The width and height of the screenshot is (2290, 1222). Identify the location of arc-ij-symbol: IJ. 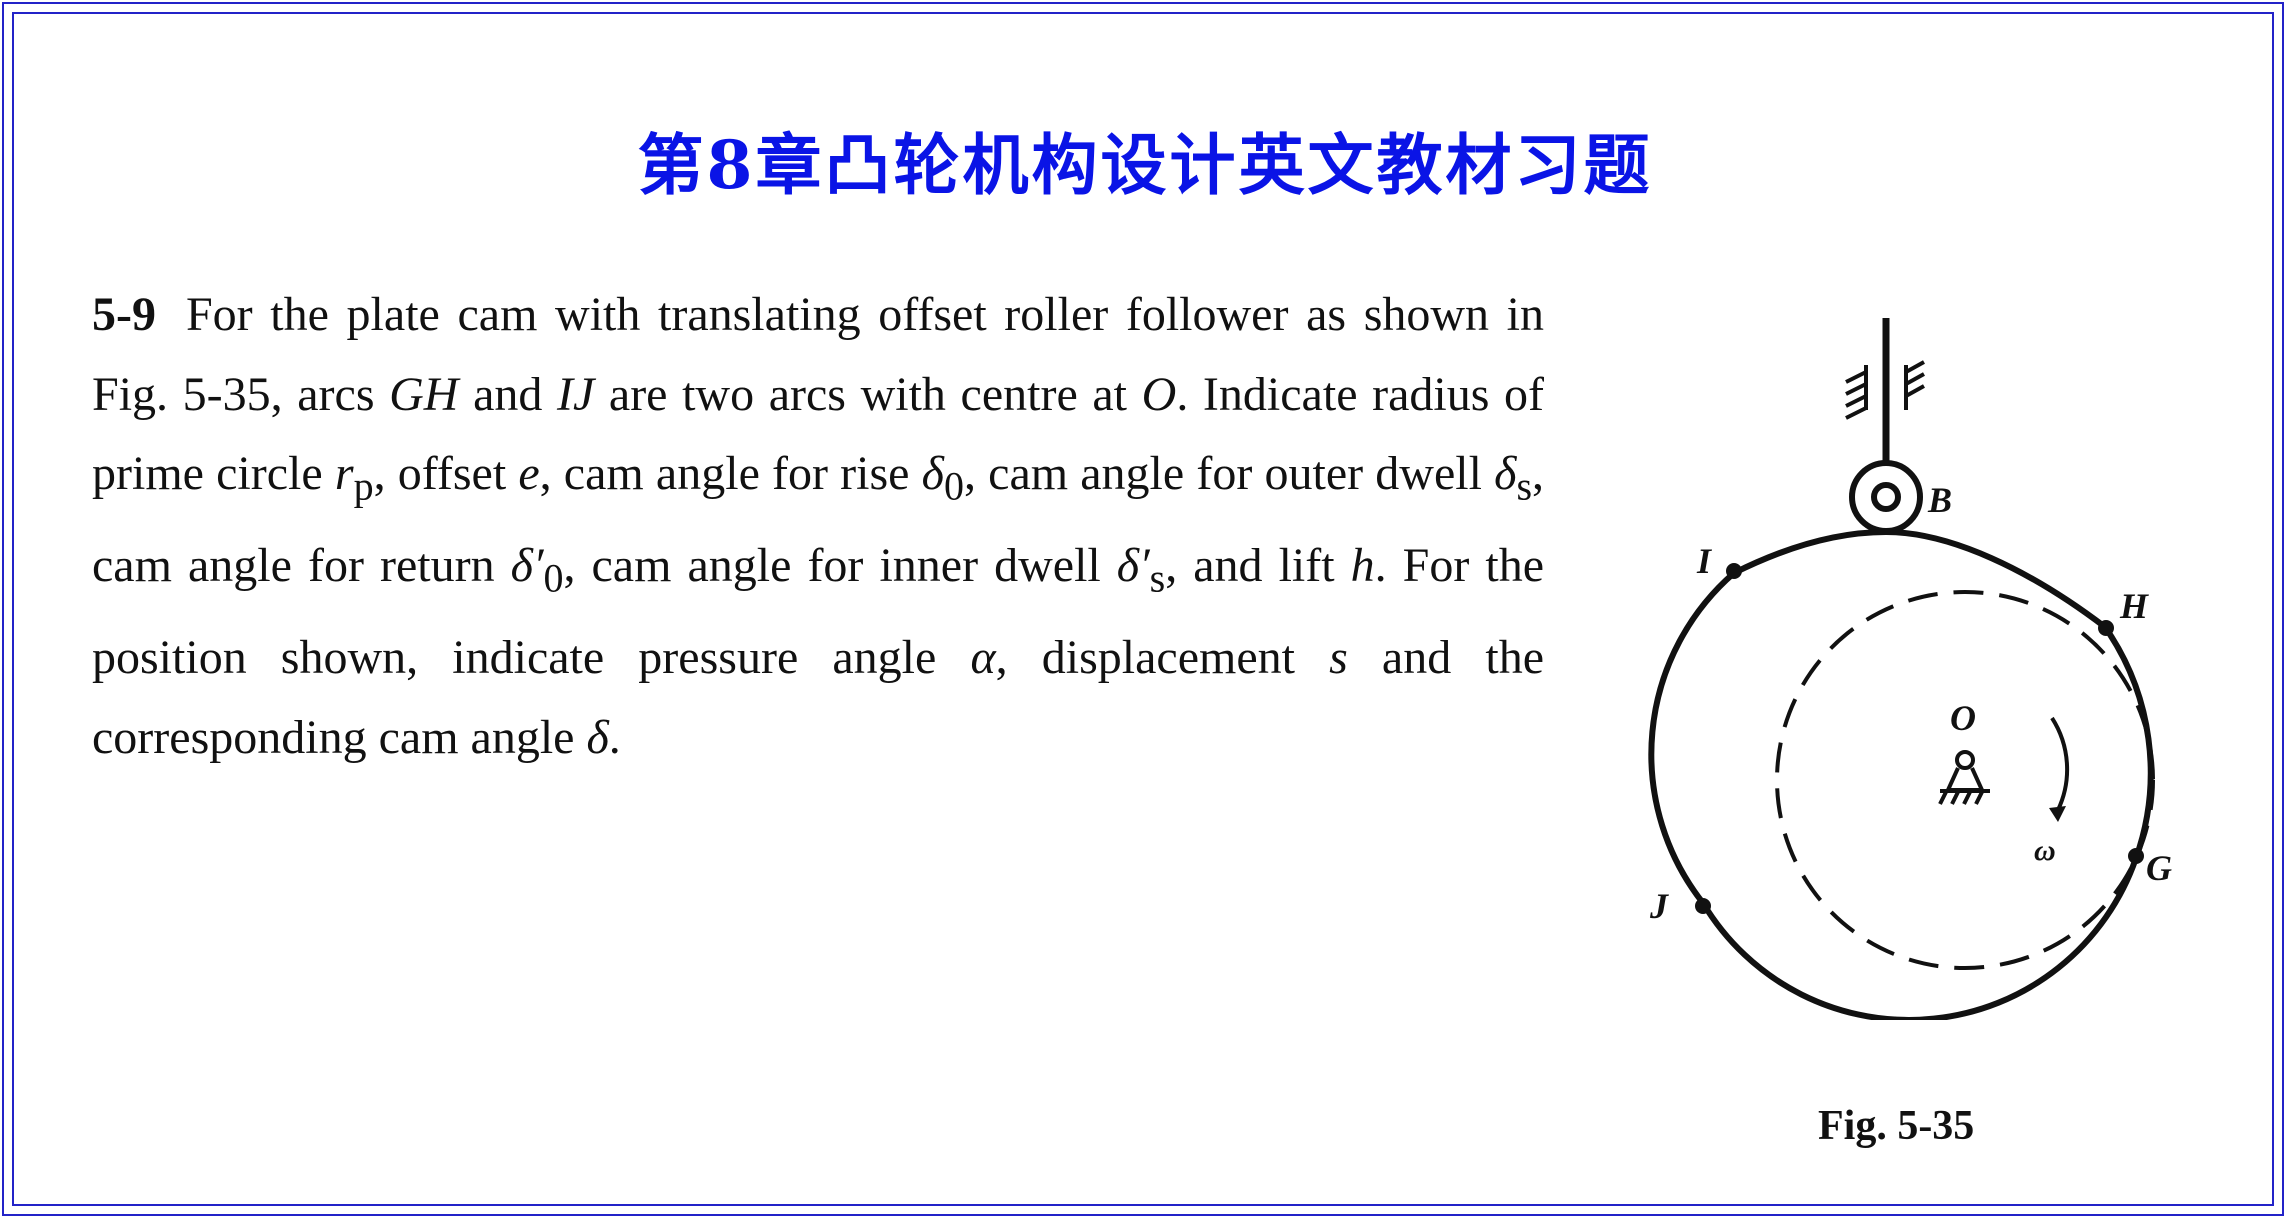
(575, 394).